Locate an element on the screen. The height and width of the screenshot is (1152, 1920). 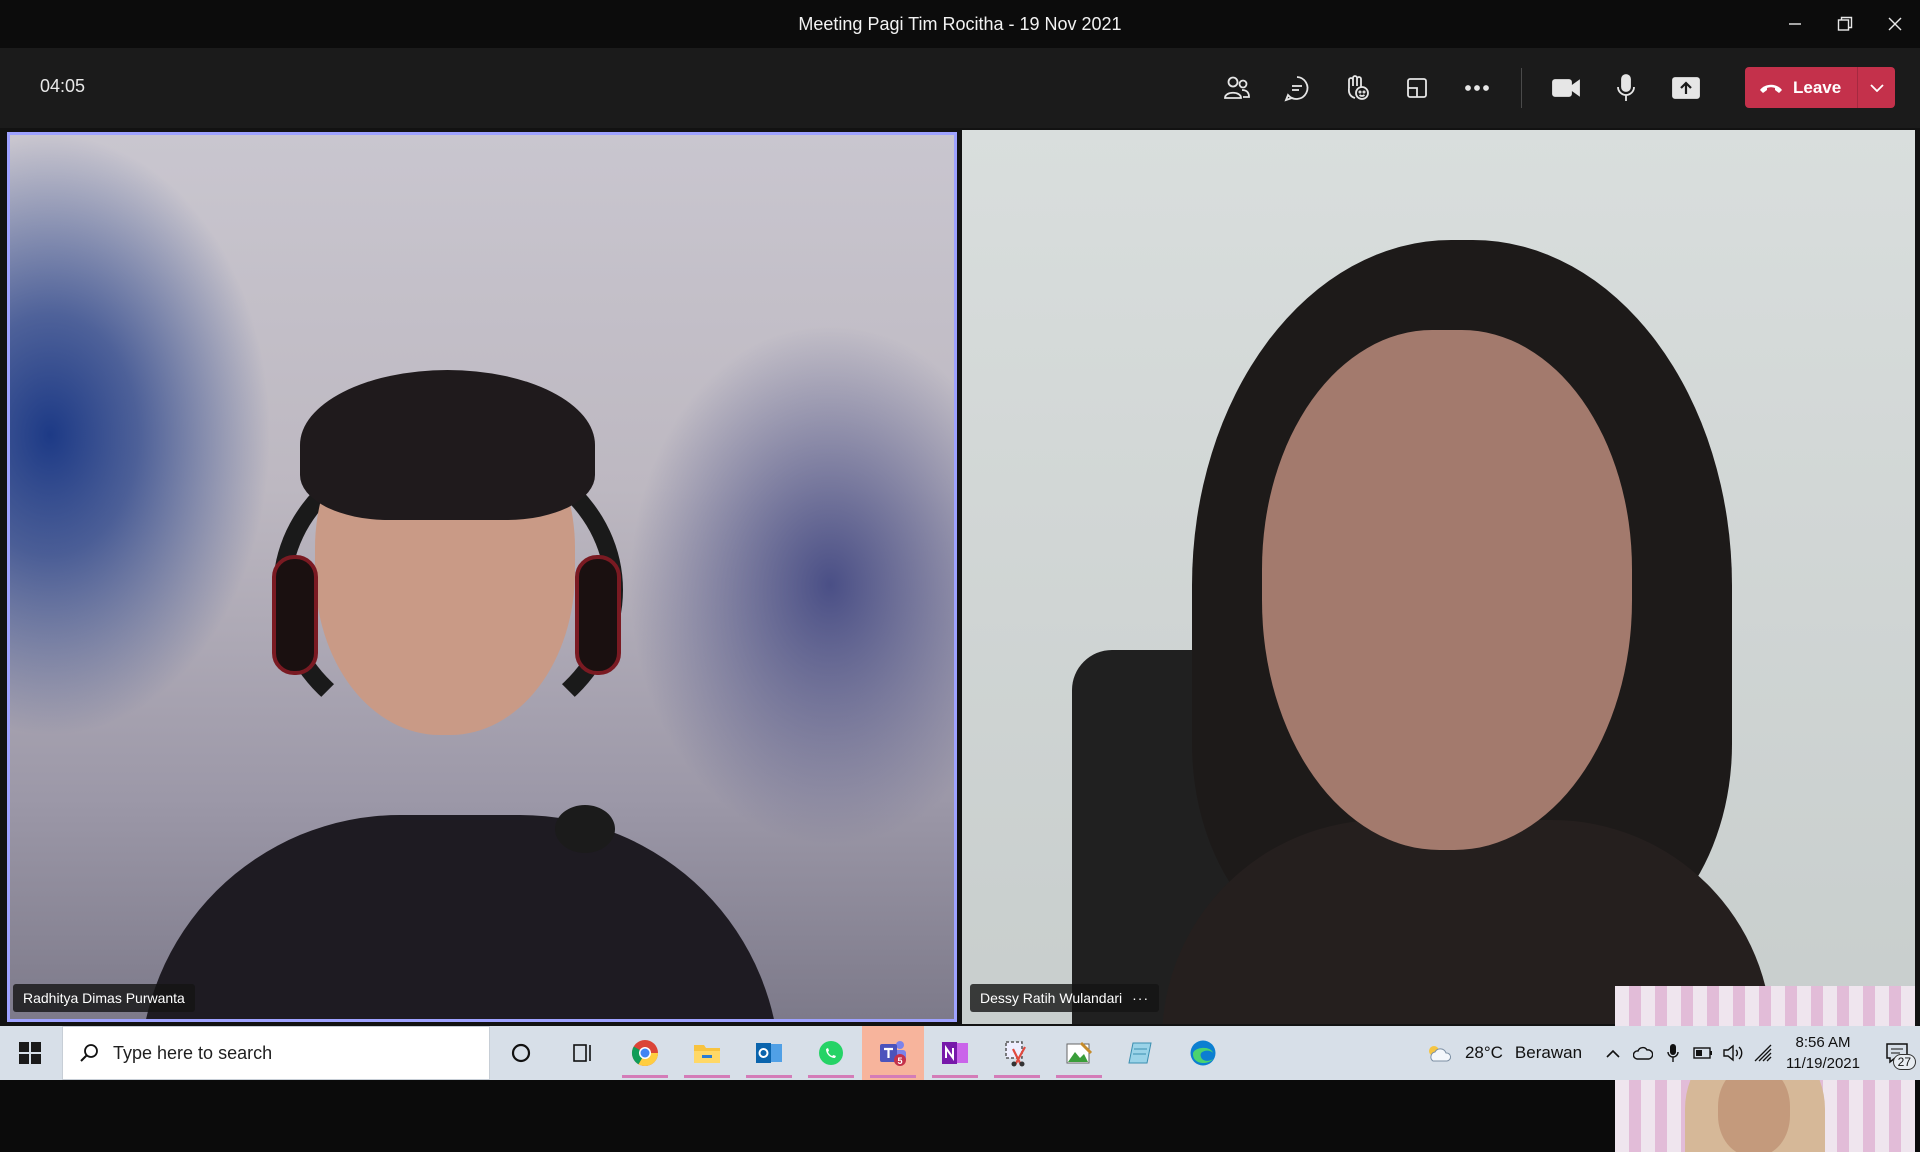
participant-face is located at coordinates (1447, 590).